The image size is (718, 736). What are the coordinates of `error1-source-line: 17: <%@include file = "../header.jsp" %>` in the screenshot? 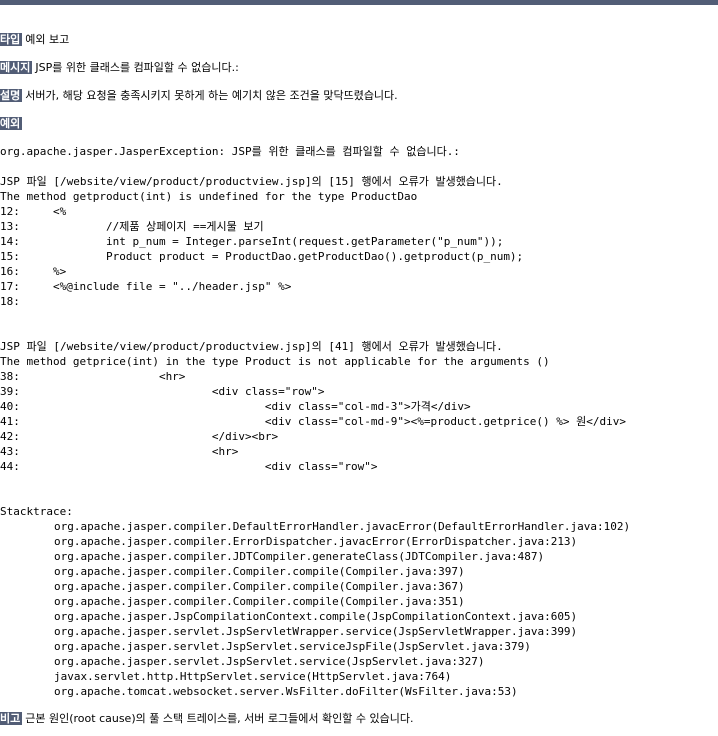 It's located at (146, 286).